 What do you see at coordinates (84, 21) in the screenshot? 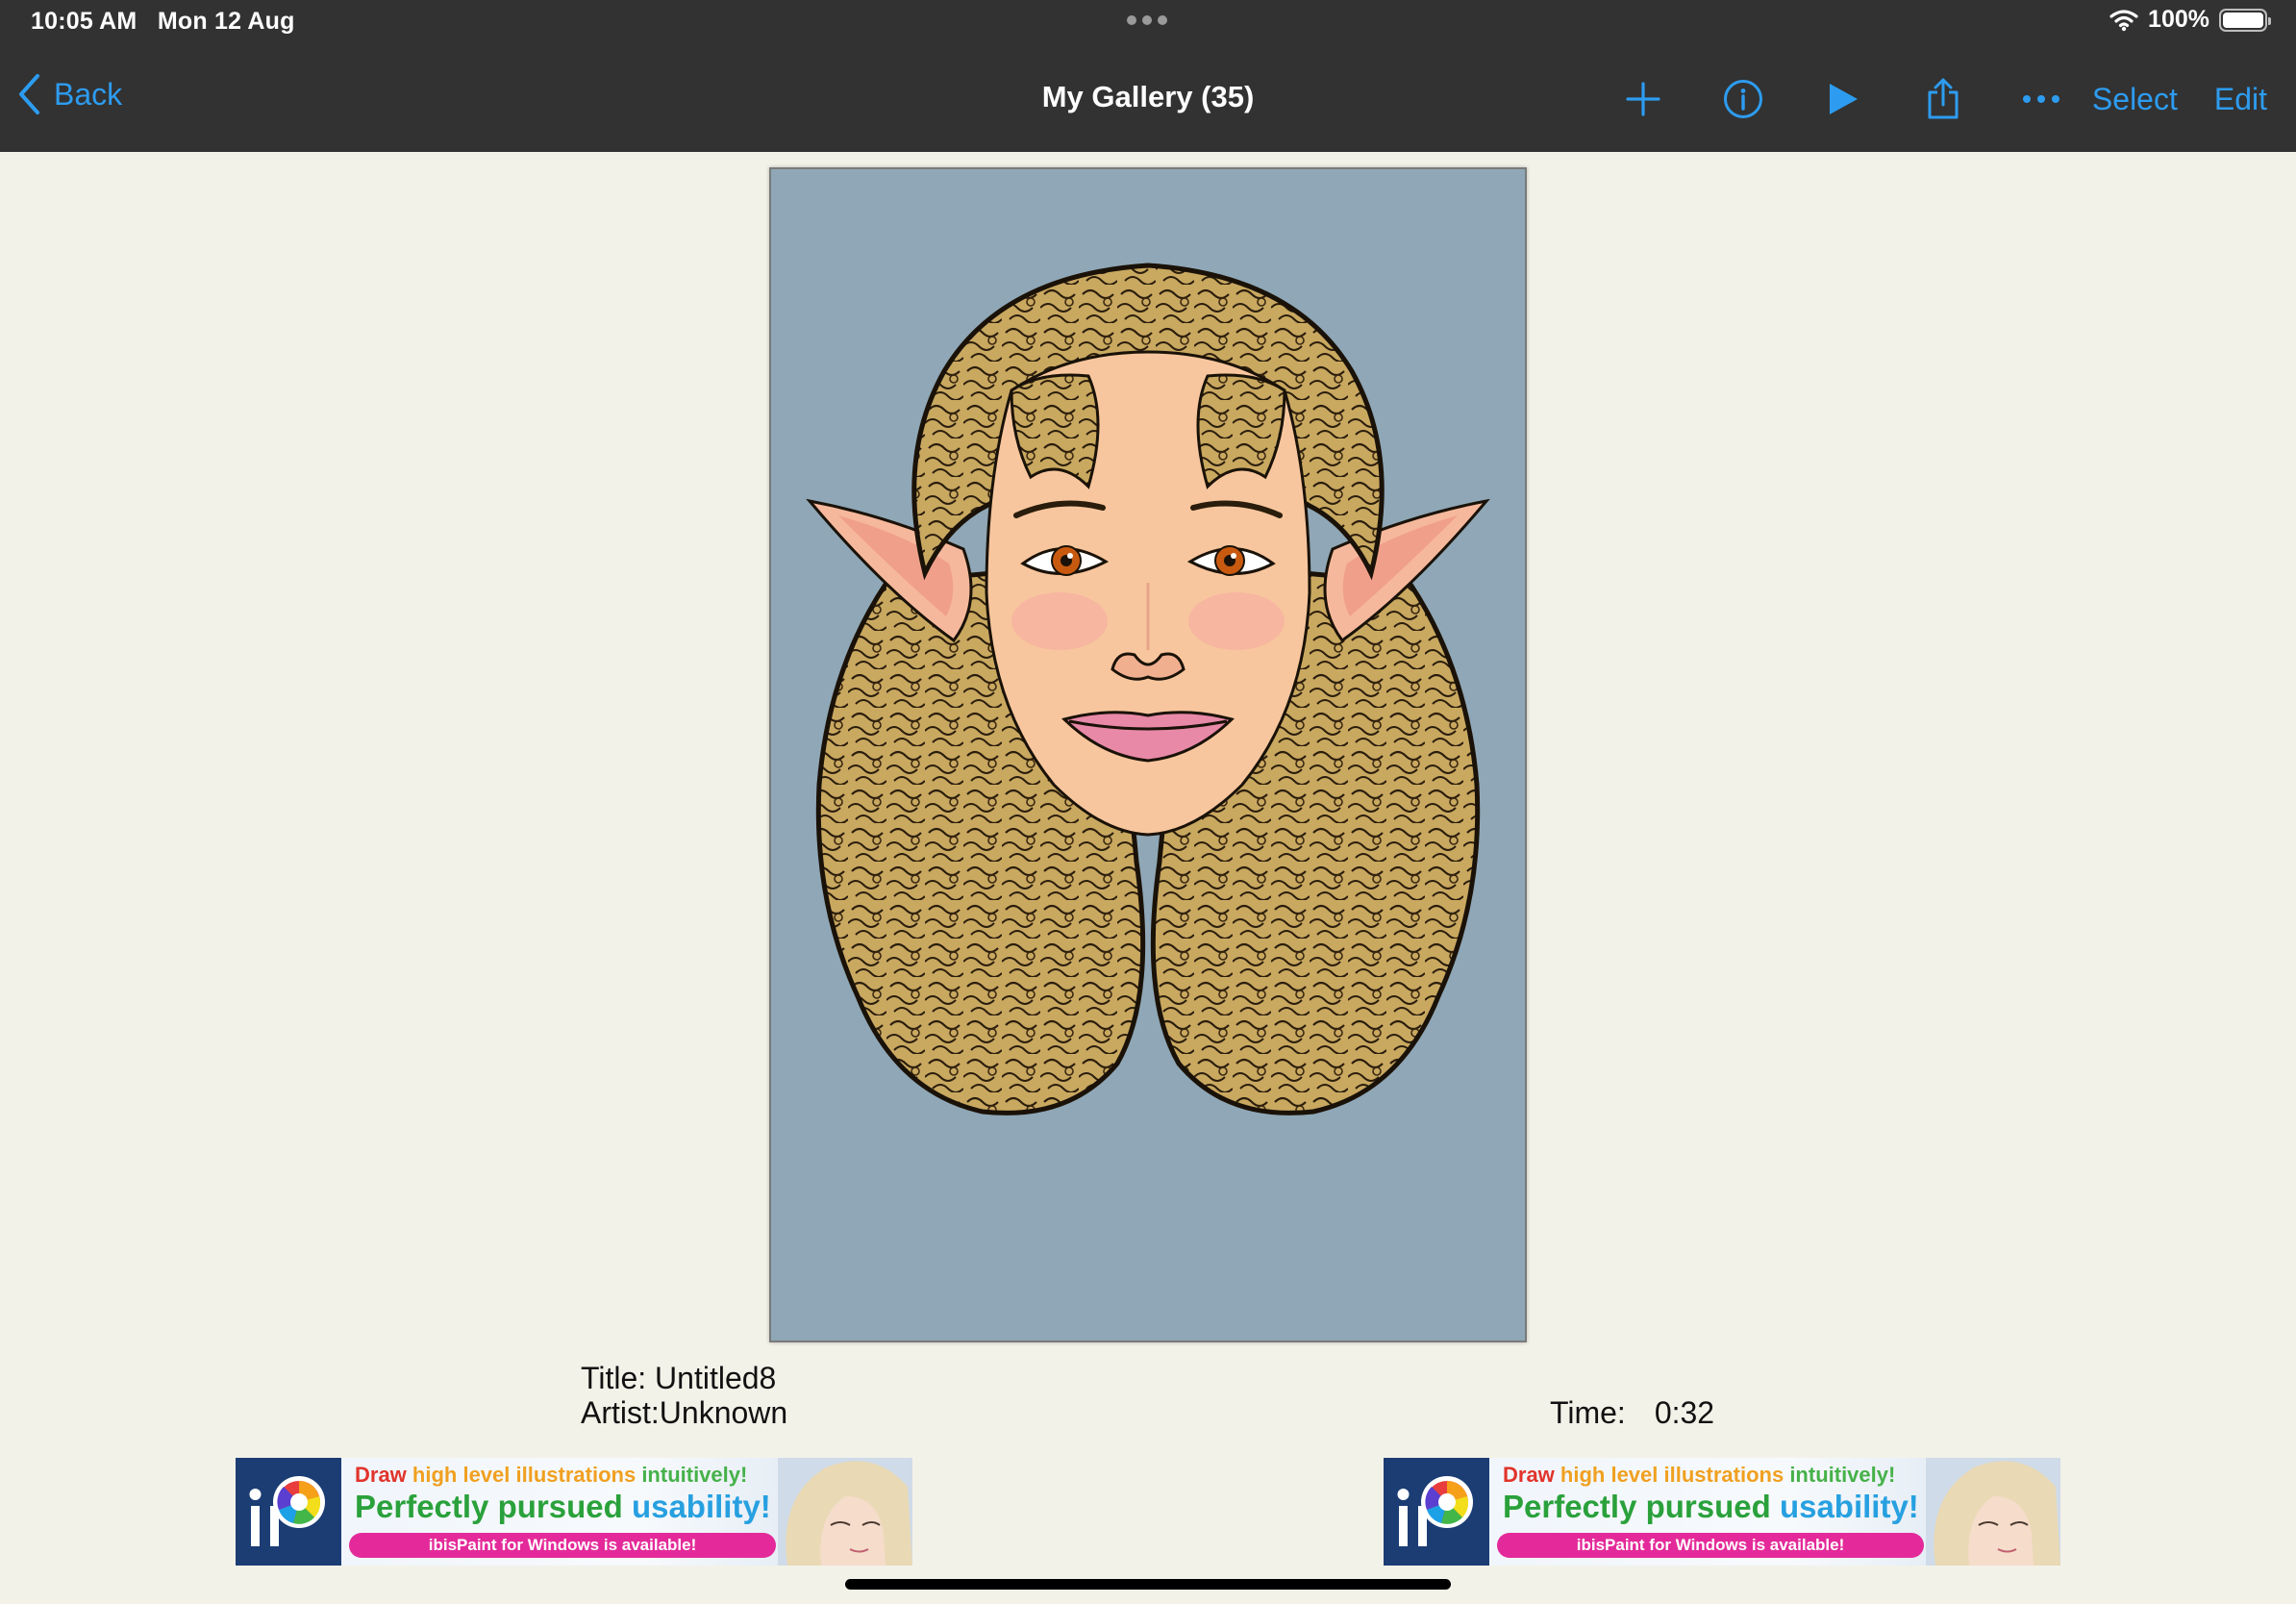
I see `status-time: 10:05 AM` at bounding box center [84, 21].